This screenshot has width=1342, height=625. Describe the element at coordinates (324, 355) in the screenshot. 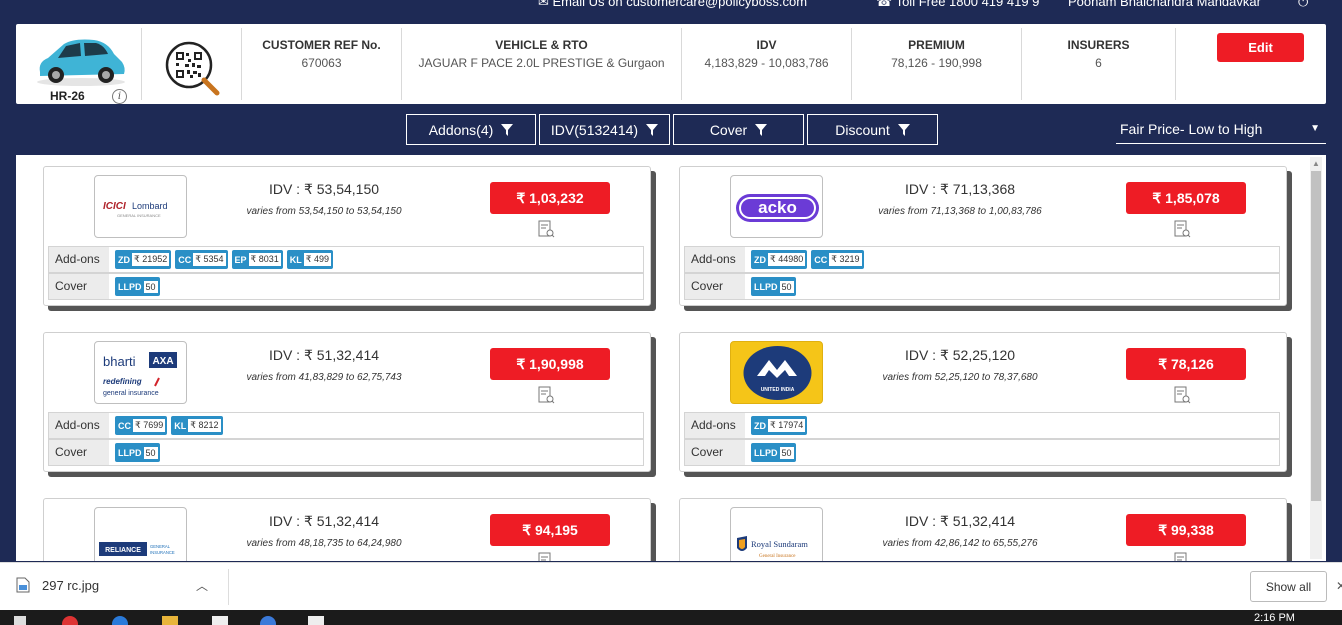

I see `quote-idv: IDV : ₹ 51,32,414` at that location.